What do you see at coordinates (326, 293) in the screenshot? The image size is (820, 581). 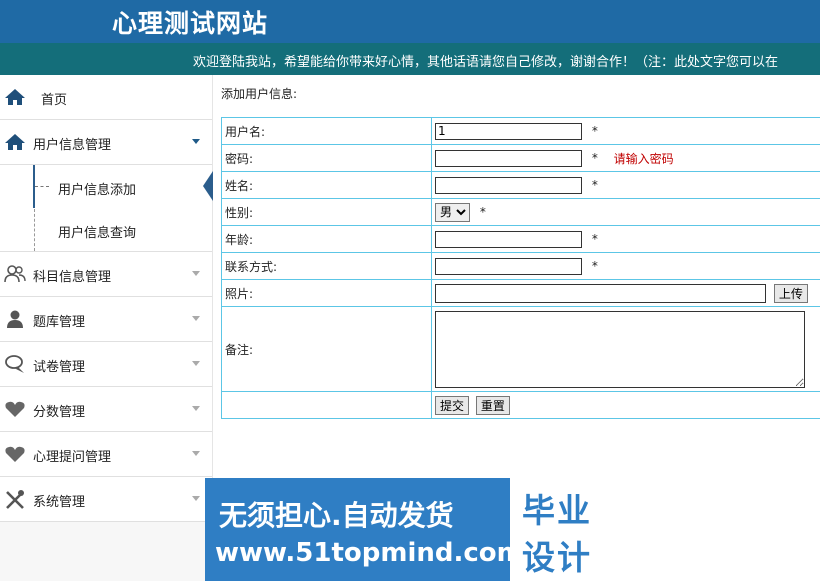 I see `photo-label: 照片:` at bounding box center [326, 293].